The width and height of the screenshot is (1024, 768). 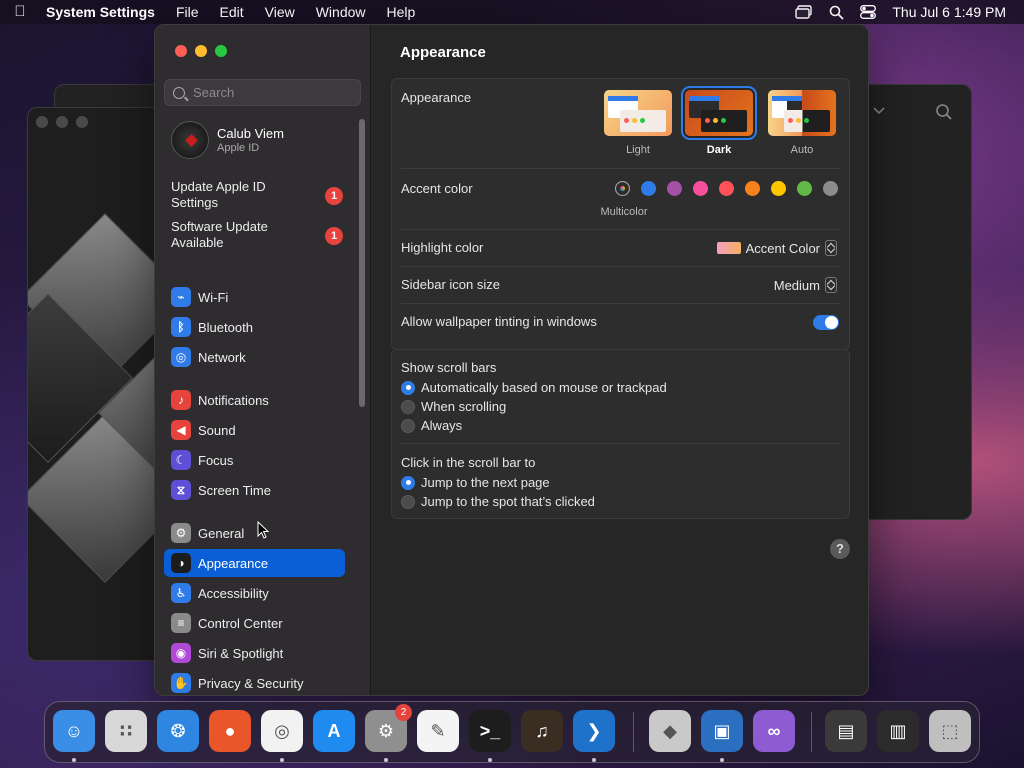 What do you see at coordinates (334, 731) in the screenshot?
I see `app-store-icon: A` at bounding box center [334, 731].